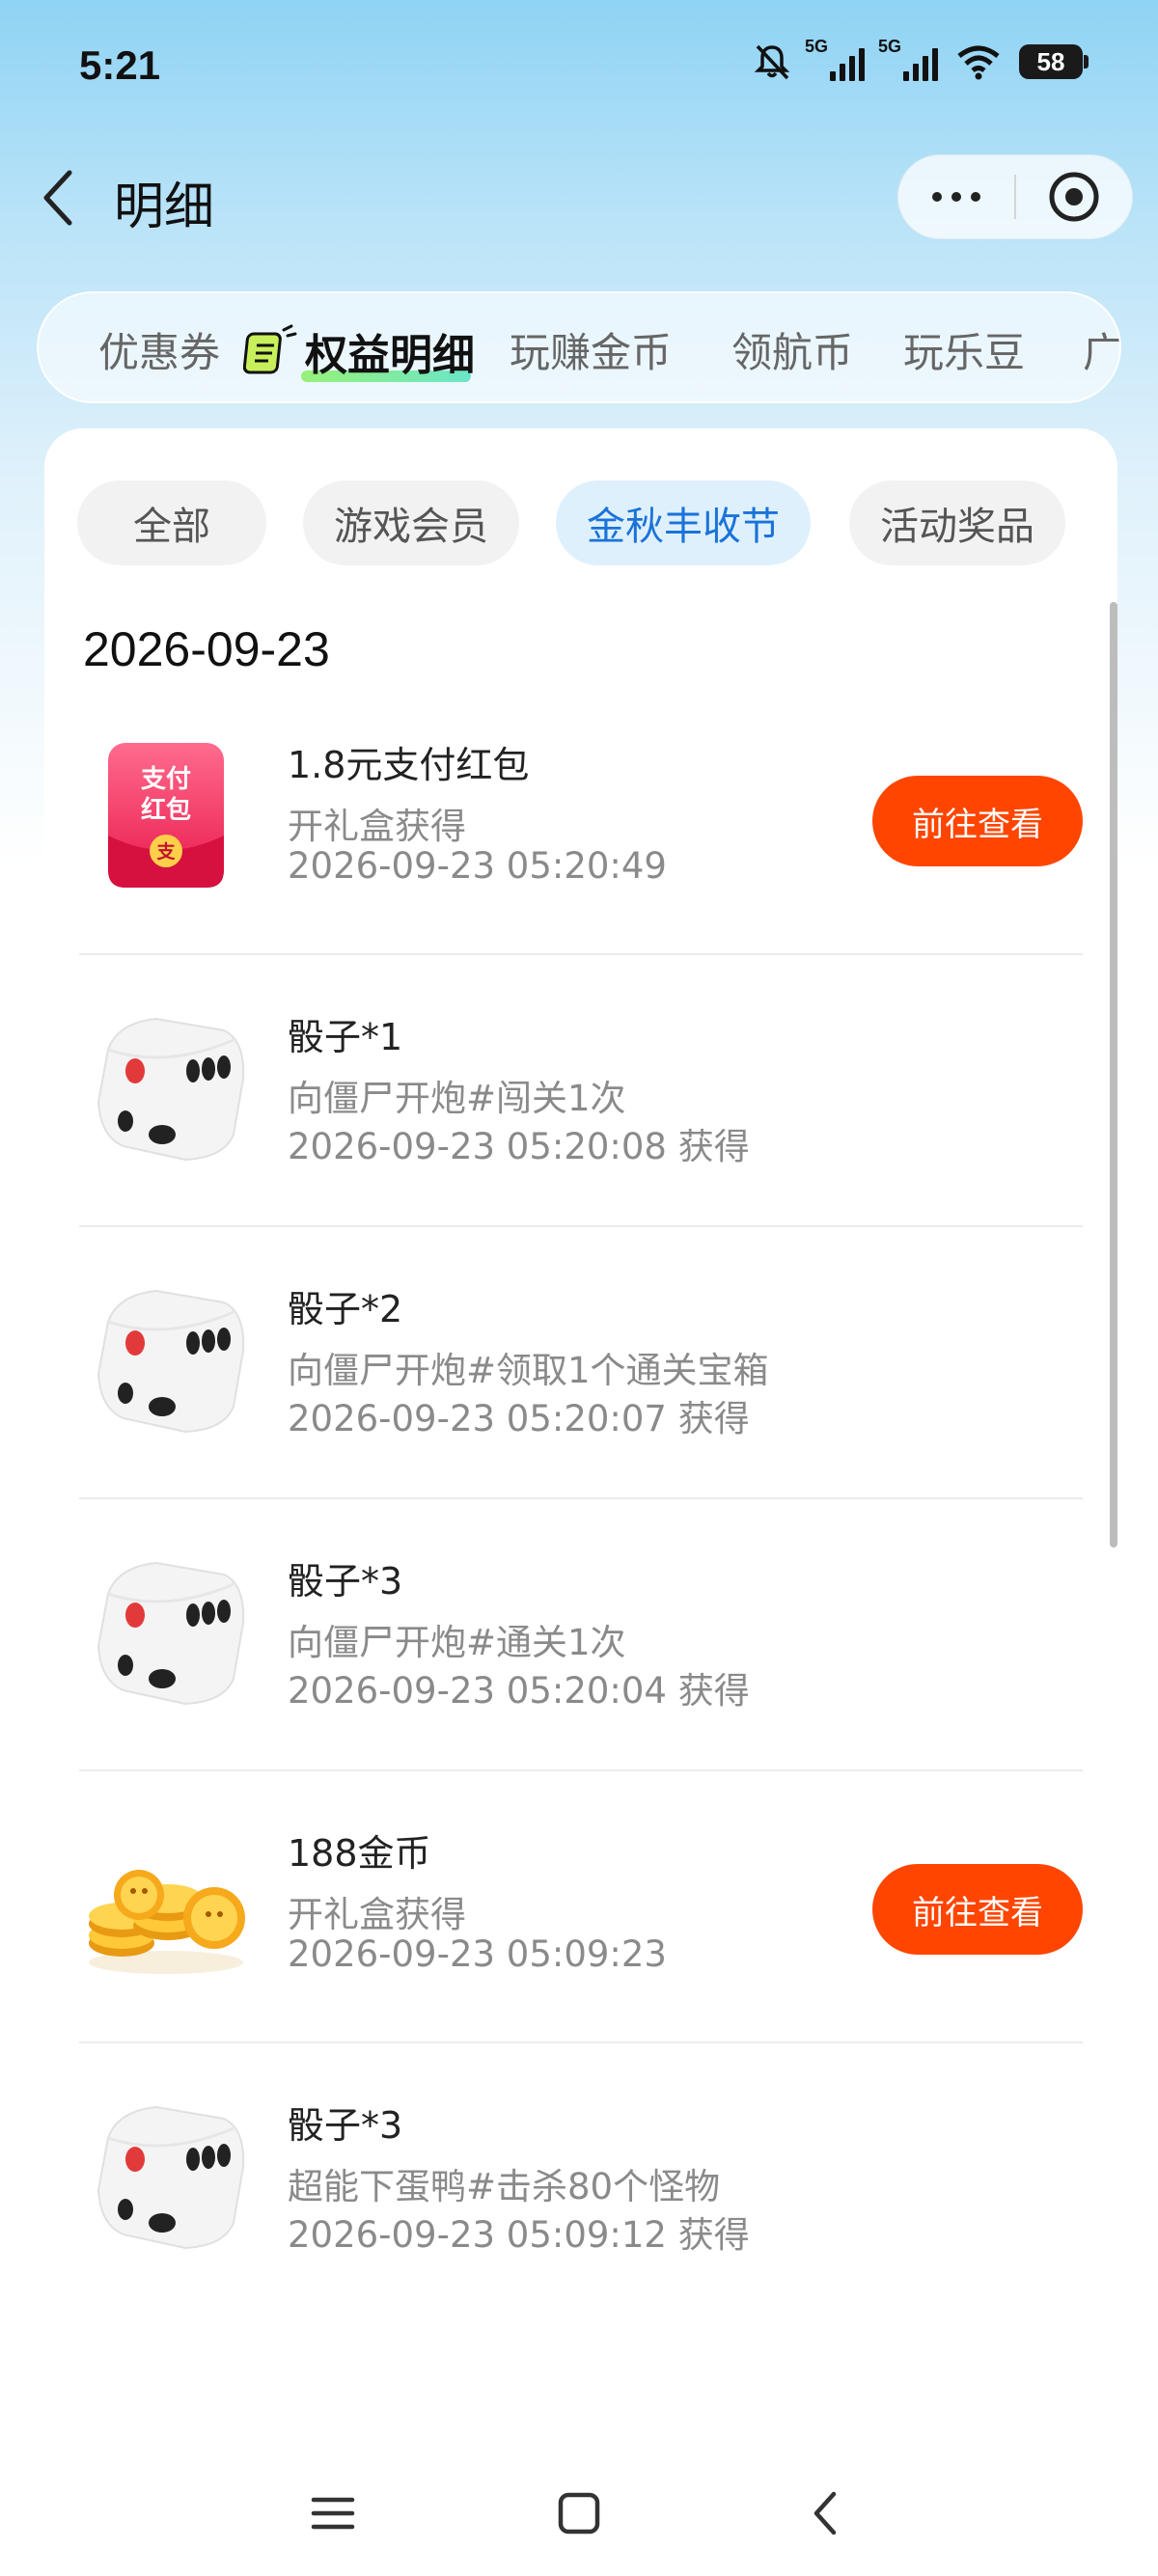 The width and height of the screenshot is (1158, 2576). I want to click on system-back-button, so click(825, 2514).